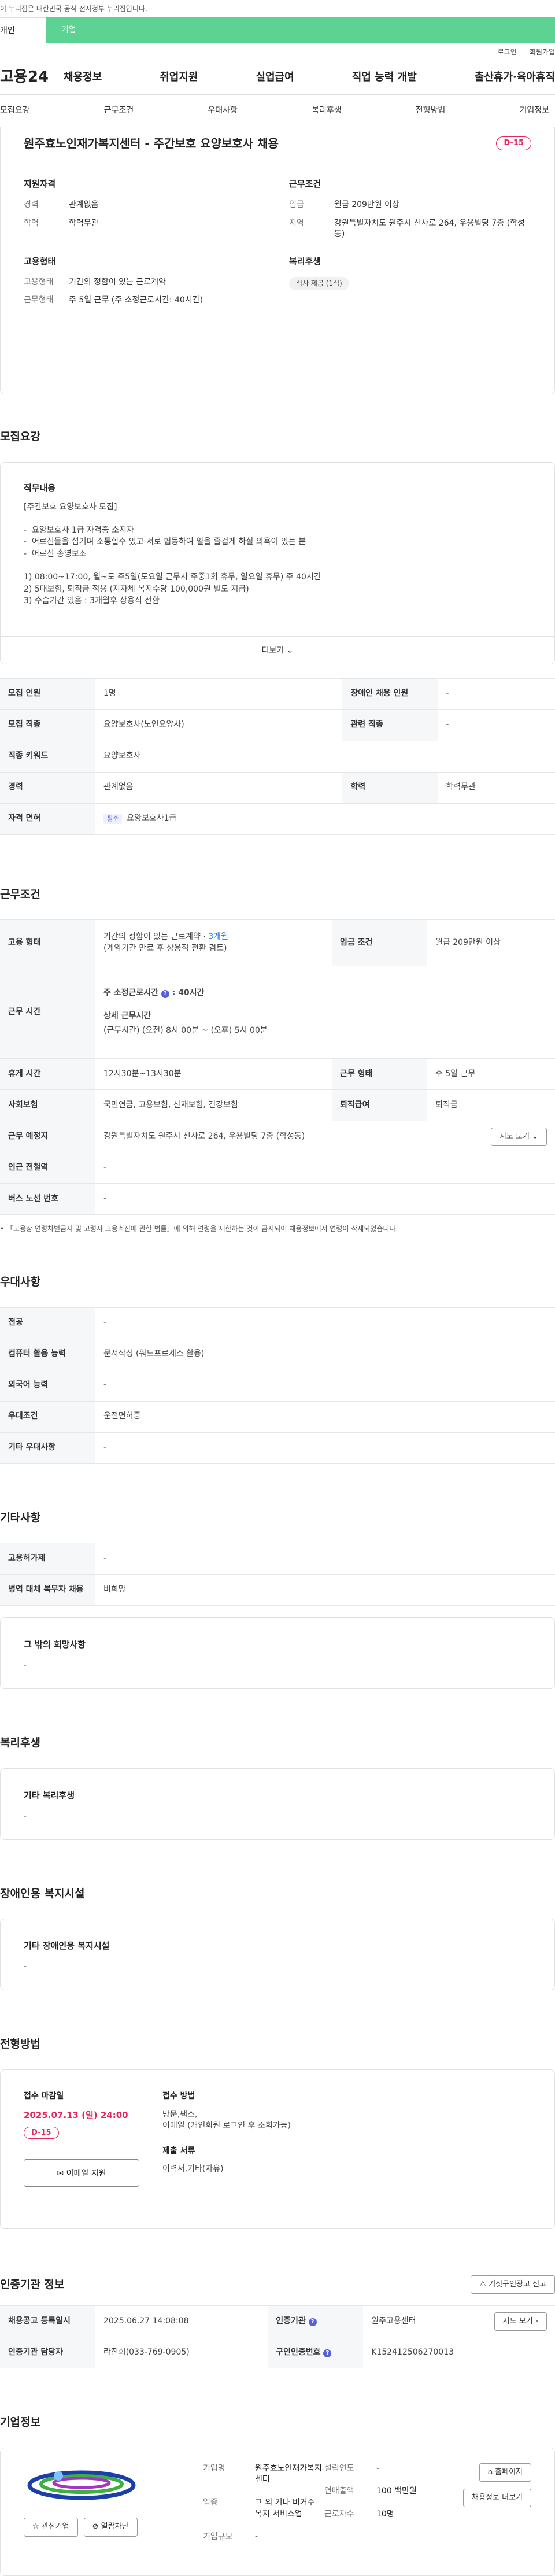 The height and width of the screenshot is (2576, 555). I want to click on label: 기업규모, so click(218, 2537).